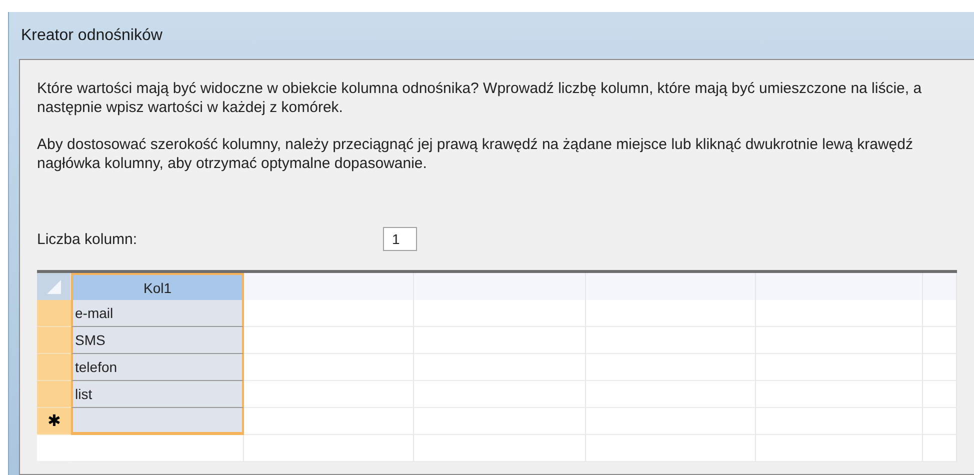  I want to click on select-all-corner, so click(54, 286).